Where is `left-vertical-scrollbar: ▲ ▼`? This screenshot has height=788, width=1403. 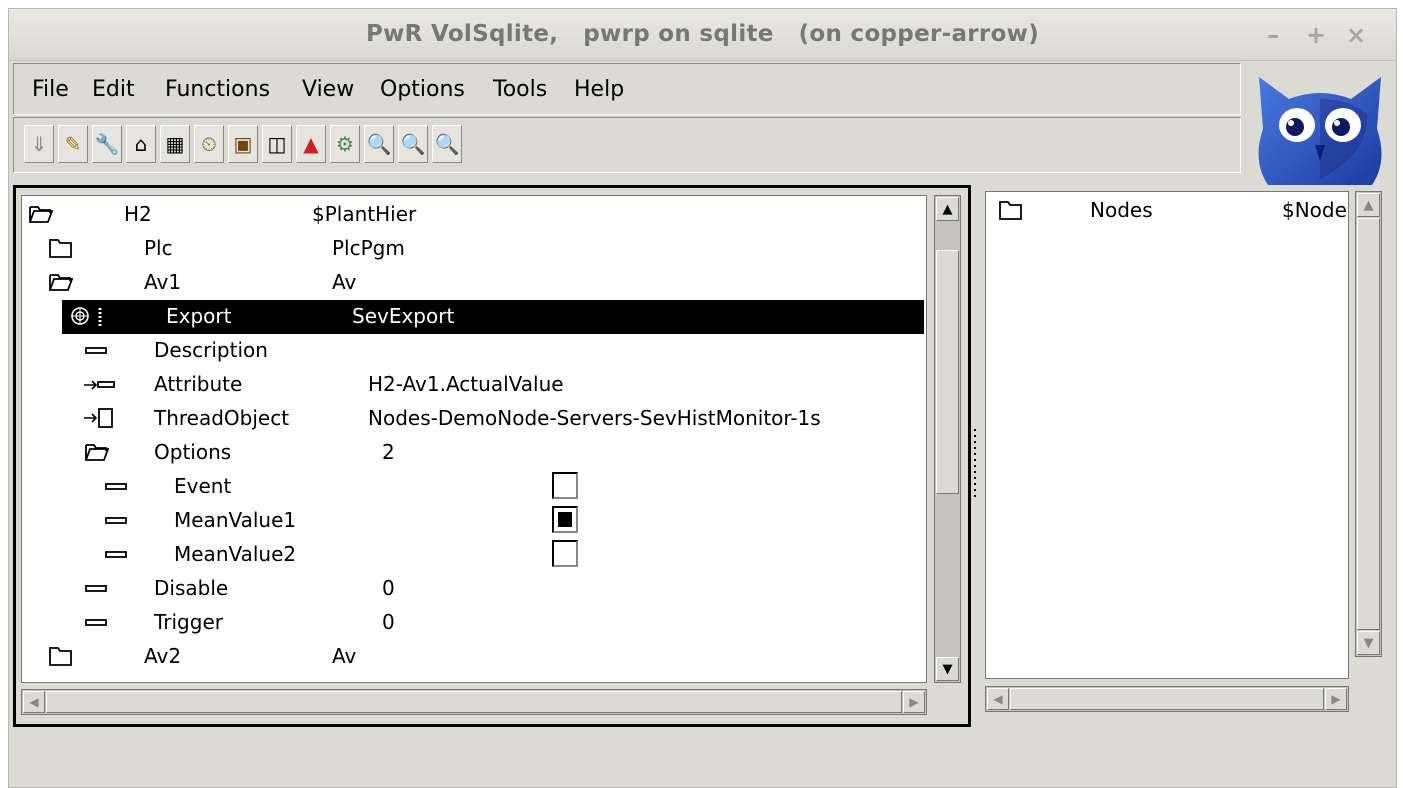 left-vertical-scrollbar: ▲ ▼ is located at coordinates (947, 439).